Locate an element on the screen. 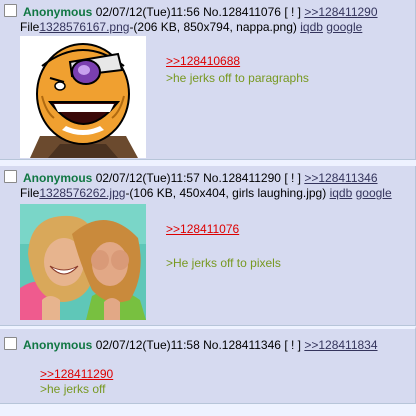  post-number: No.128411076 is located at coordinates (242, 12).